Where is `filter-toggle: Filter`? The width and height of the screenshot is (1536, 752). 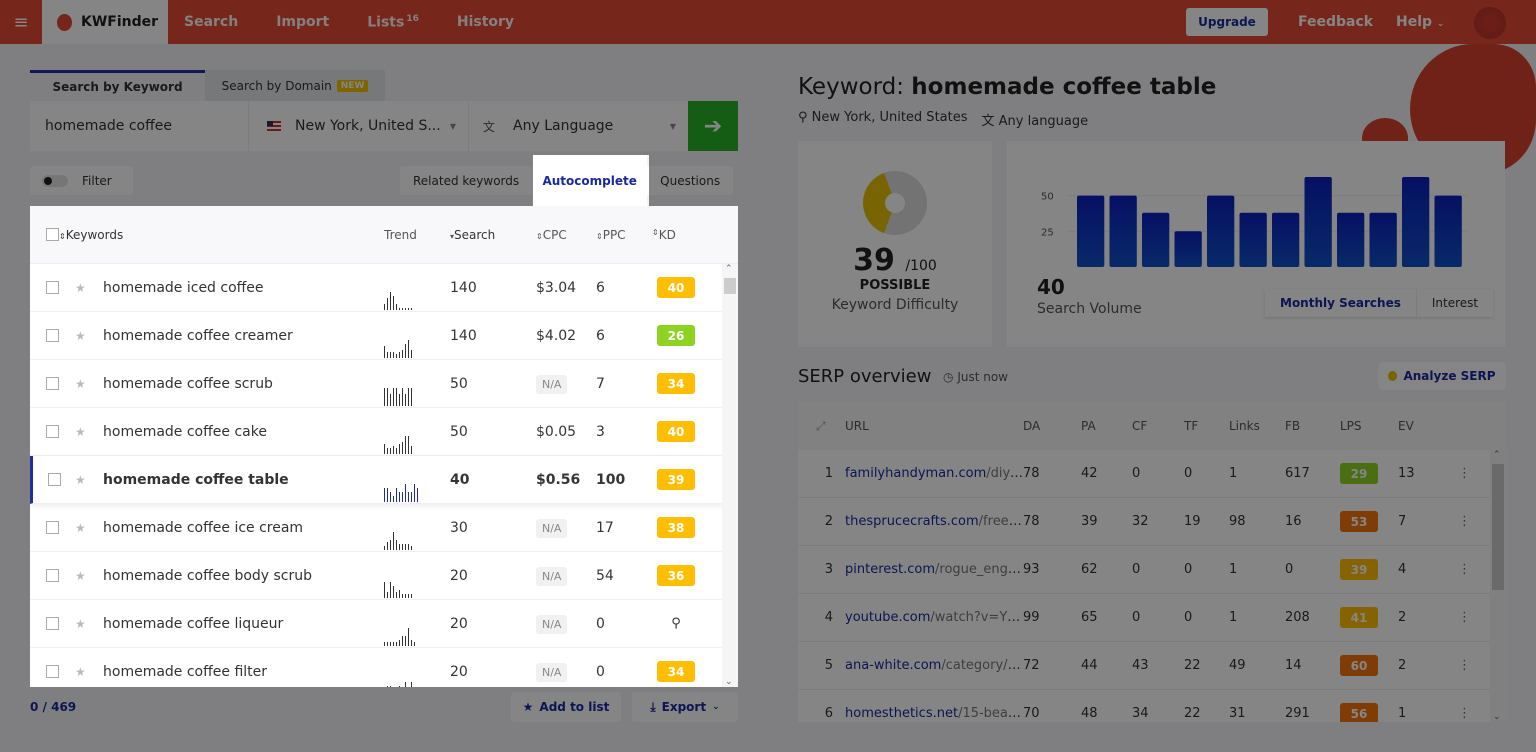
filter-toggle: Filter is located at coordinates (81, 180).